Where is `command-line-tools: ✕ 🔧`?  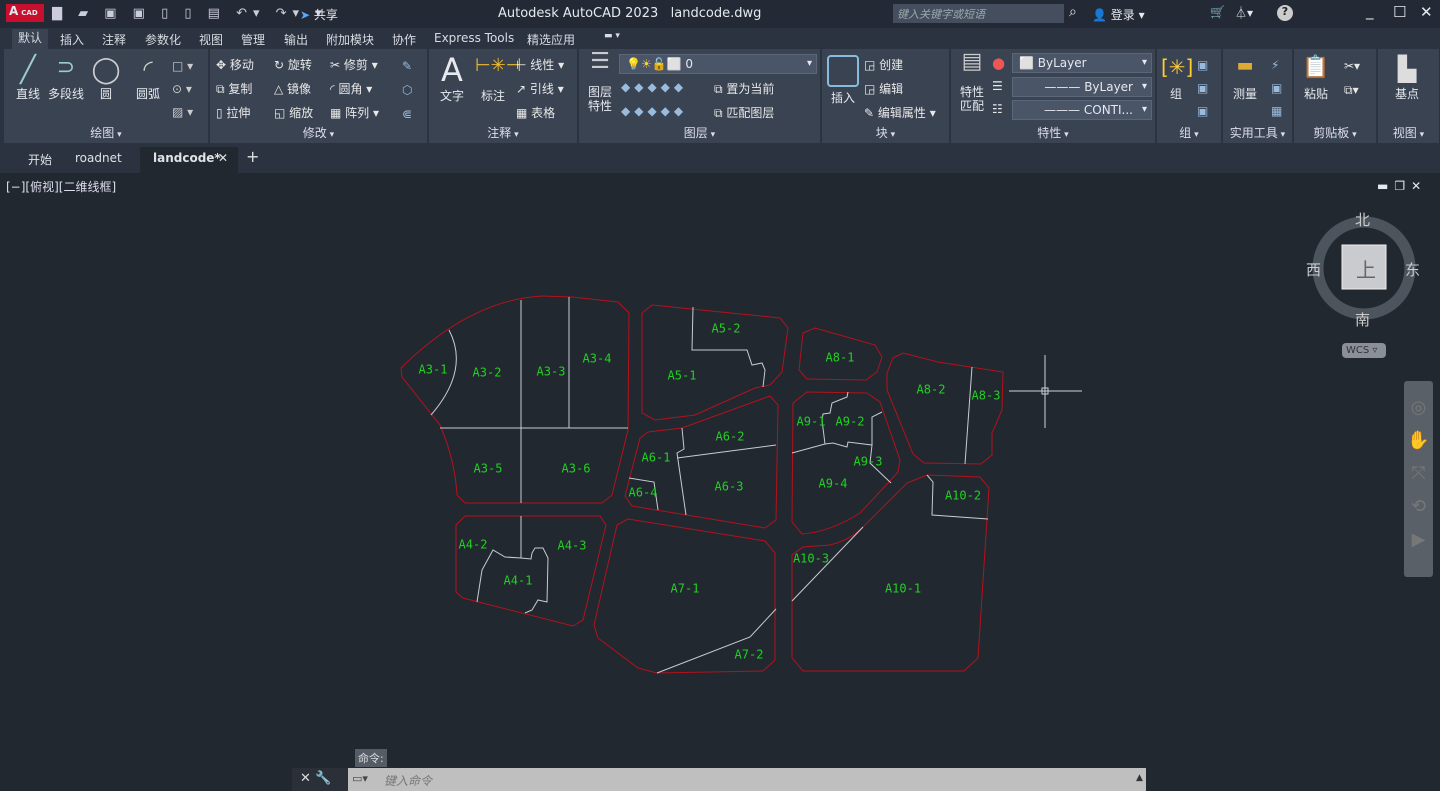
command-line-tools: ✕ 🔧 is located at coordinates (320, 779).